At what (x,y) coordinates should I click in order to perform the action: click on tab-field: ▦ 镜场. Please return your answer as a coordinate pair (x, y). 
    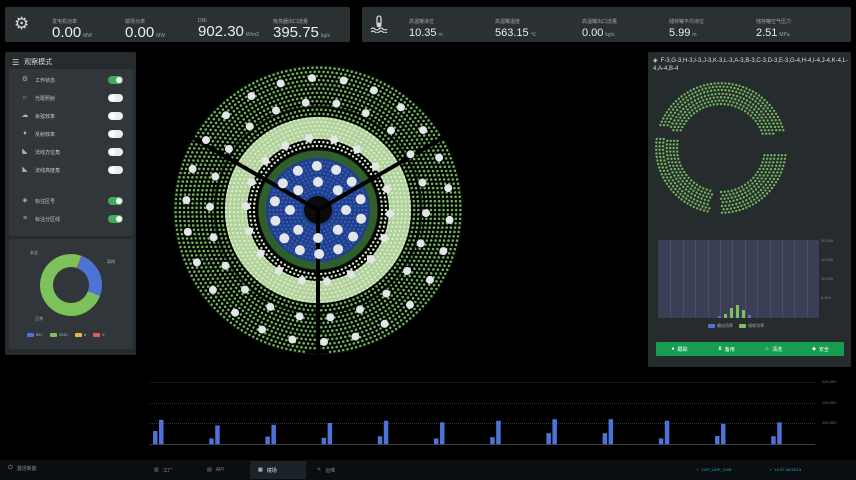
    Looking at the image, I should click on (278, 470).